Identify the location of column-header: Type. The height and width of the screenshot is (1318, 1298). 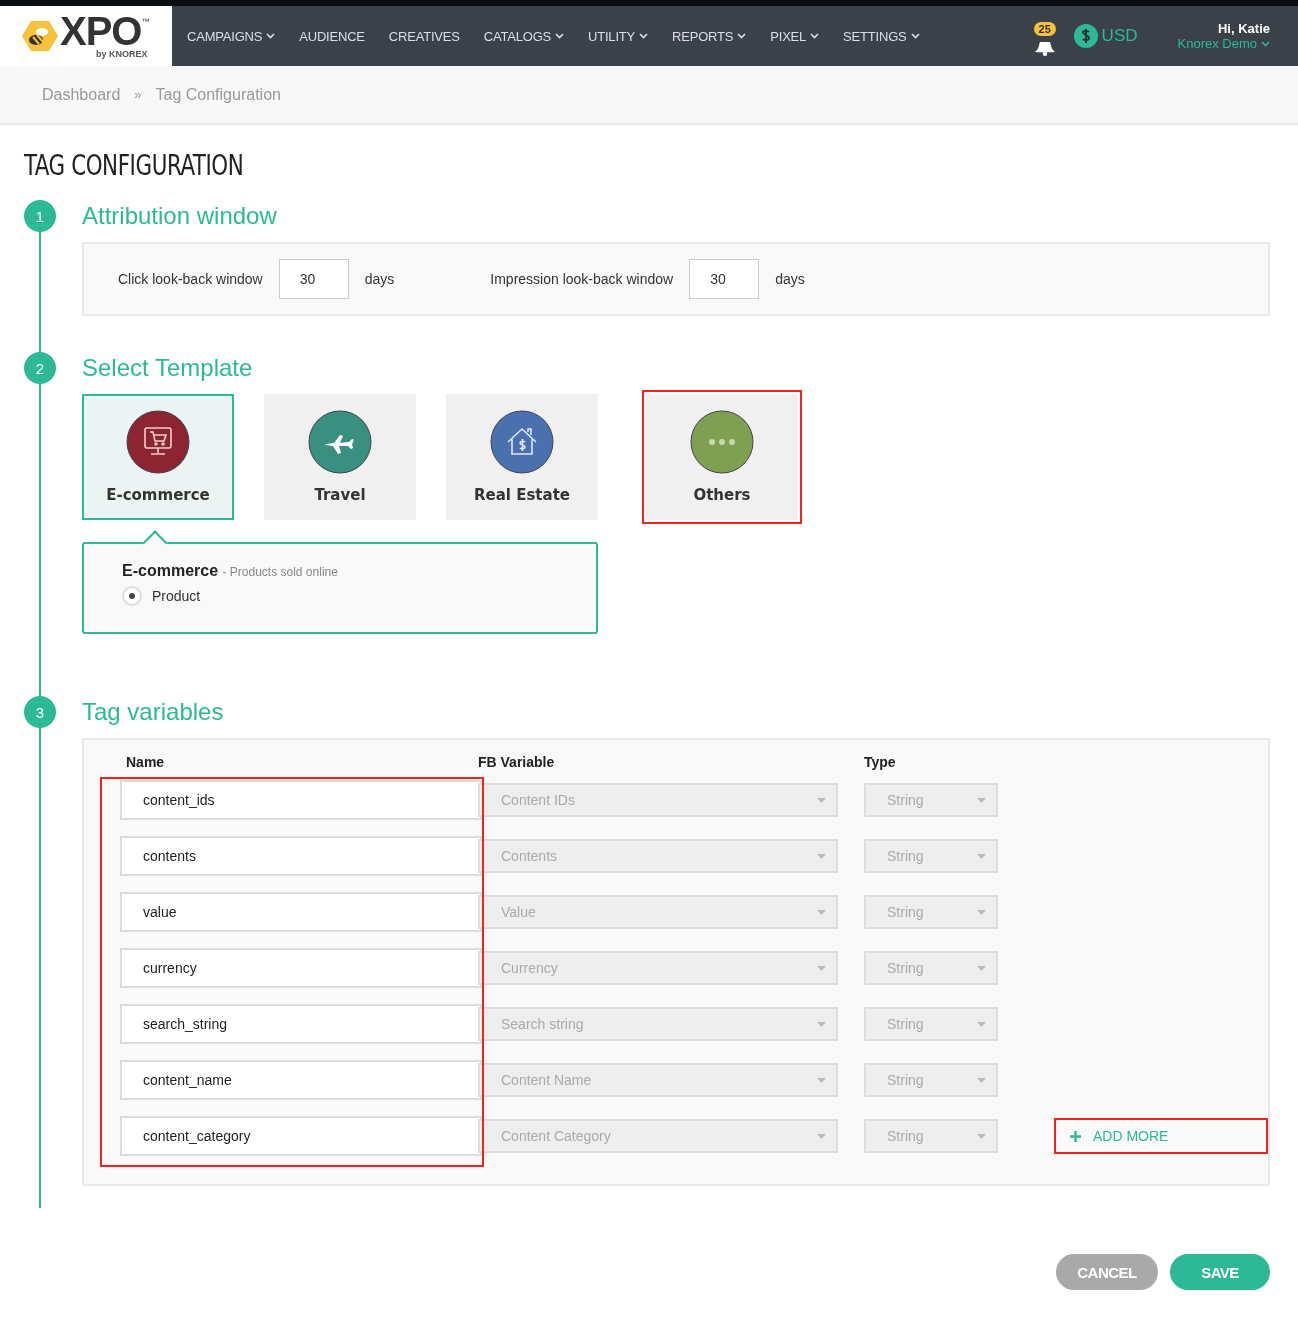
(880, 762).